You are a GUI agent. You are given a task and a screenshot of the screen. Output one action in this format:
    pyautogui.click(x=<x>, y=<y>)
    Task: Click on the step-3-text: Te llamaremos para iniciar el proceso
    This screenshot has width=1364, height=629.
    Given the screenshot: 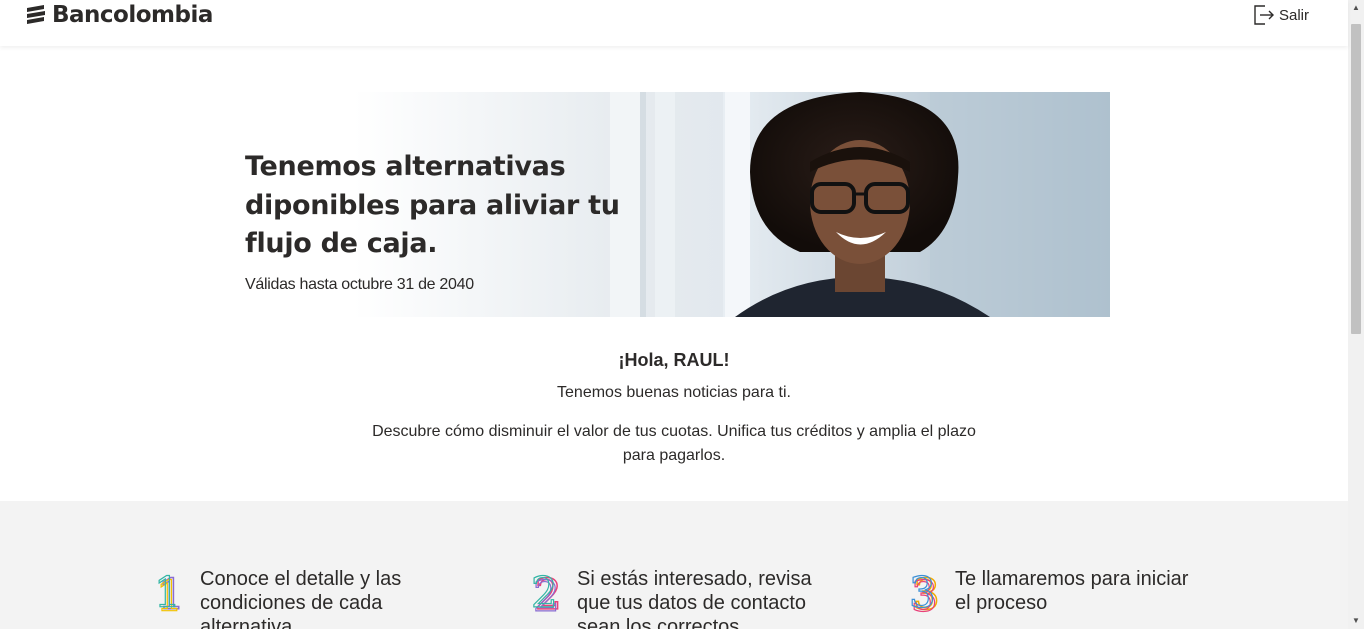 What is the action you would take?
    pyautogui.click(x=1072, y=591)
    